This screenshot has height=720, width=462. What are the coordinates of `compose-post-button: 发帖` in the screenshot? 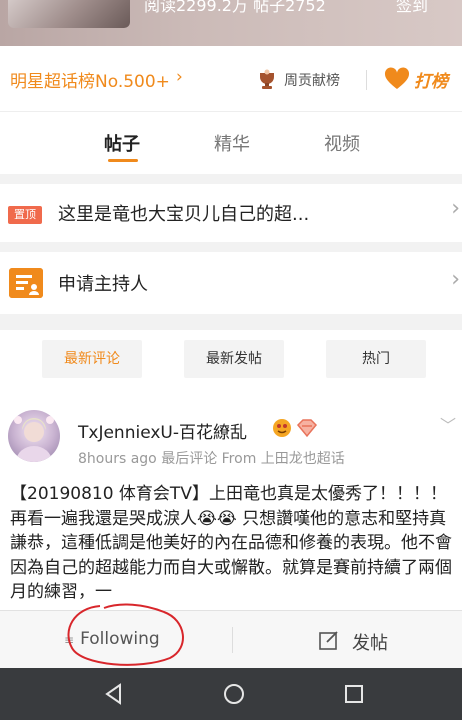 It's located at (370, 642).